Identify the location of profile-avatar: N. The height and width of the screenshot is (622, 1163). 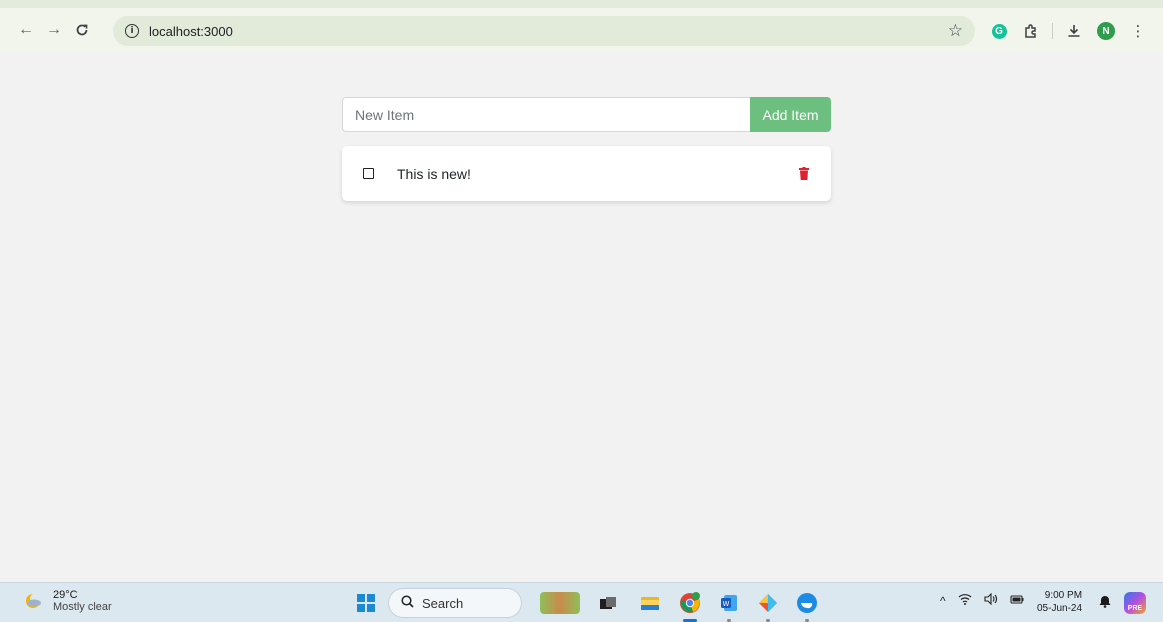
(1106, 31).